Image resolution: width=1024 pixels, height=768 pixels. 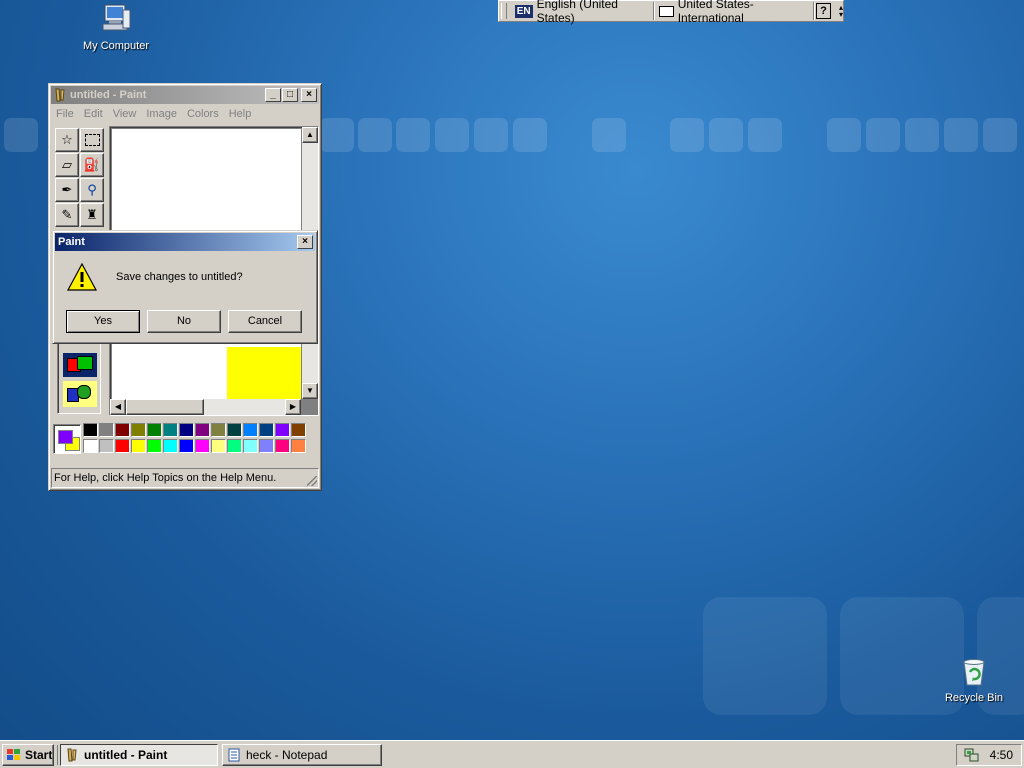 What do you see at coordinates (82, 276) in the screenshot?
I see `warning-icon` at bounding box center [82, 276].